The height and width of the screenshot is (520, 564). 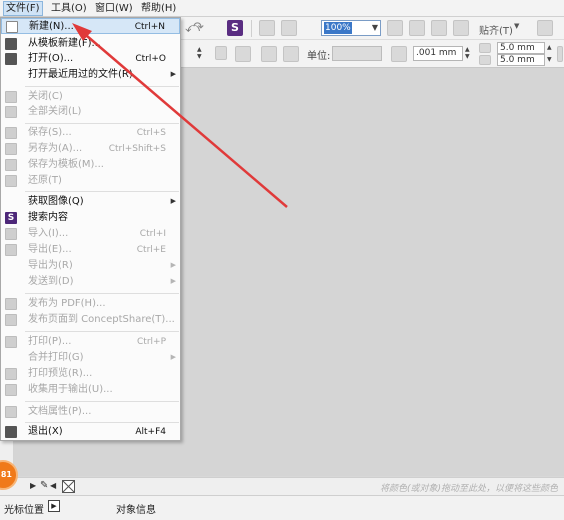 I want to click on close-all-icon, so click(x=11, y=112).